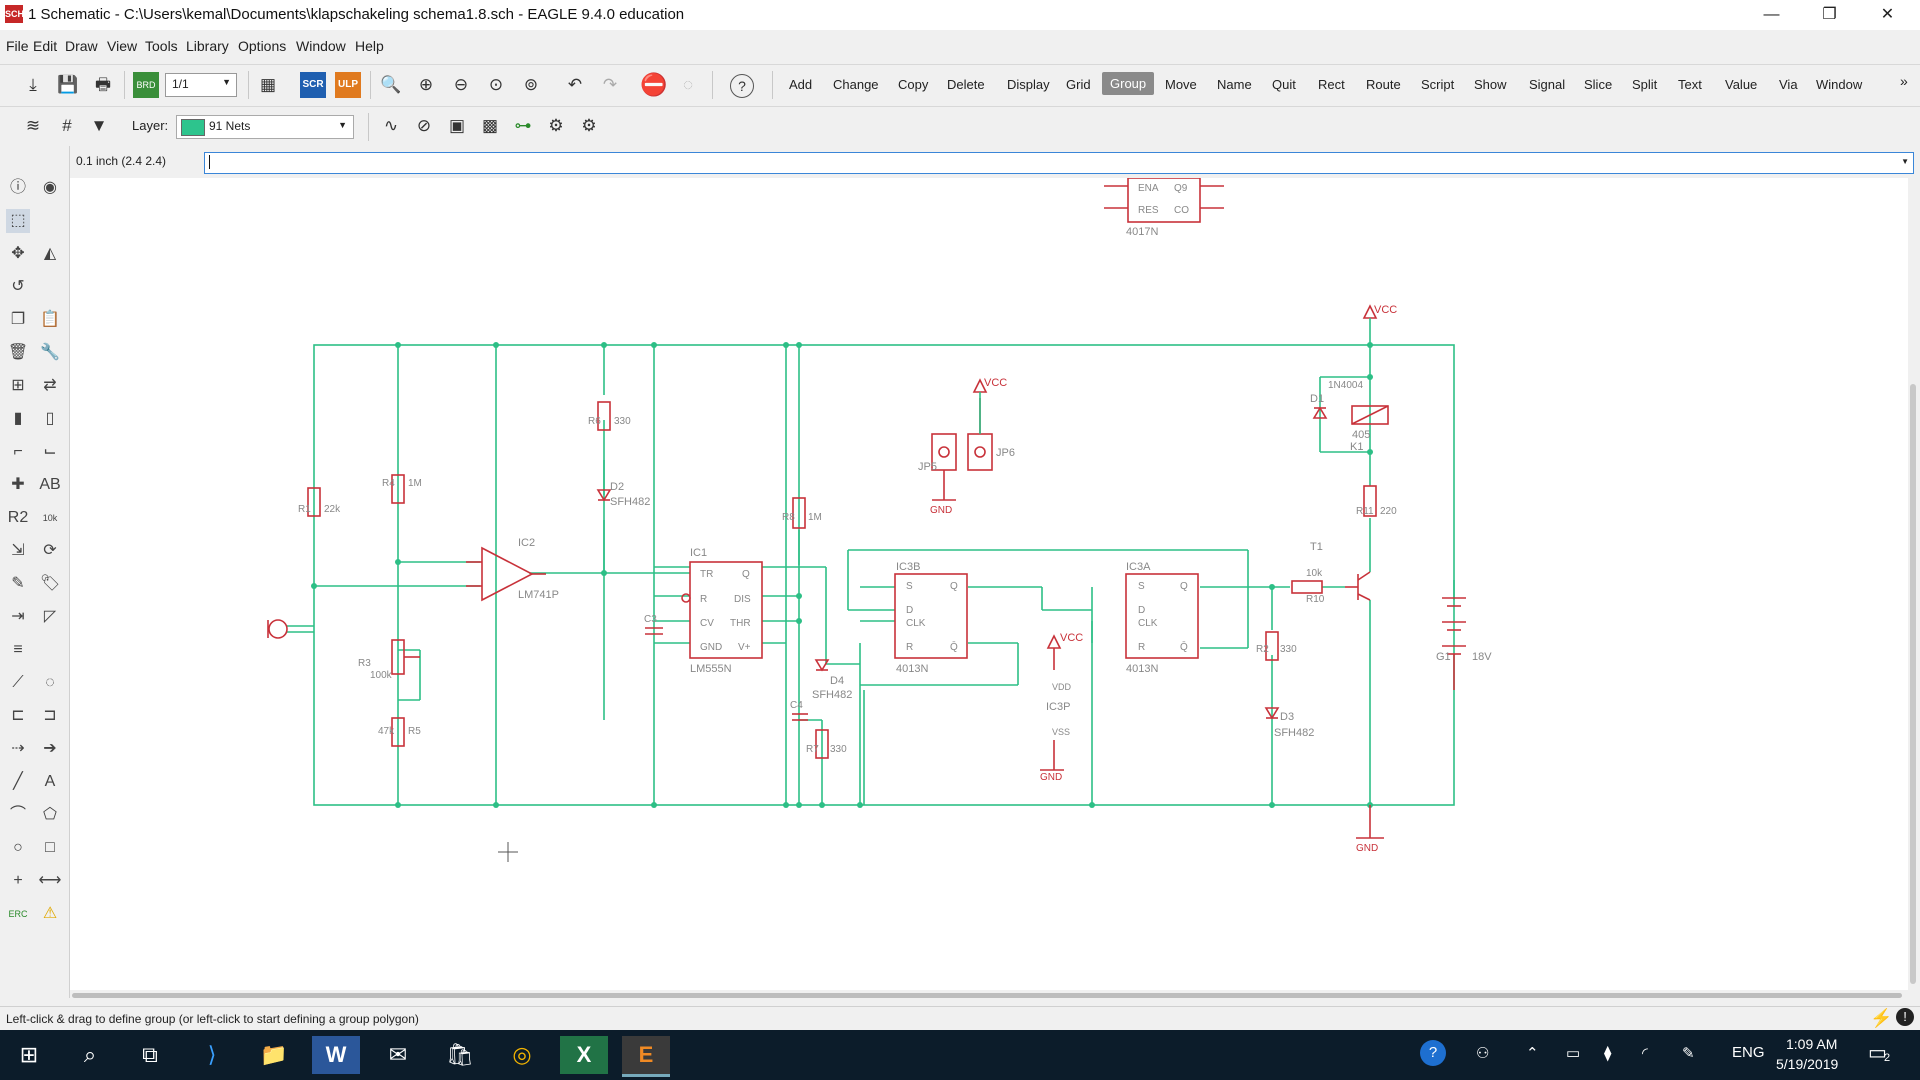  I want to click on clock-time: 1:09 AM, so click(1811, 1044).